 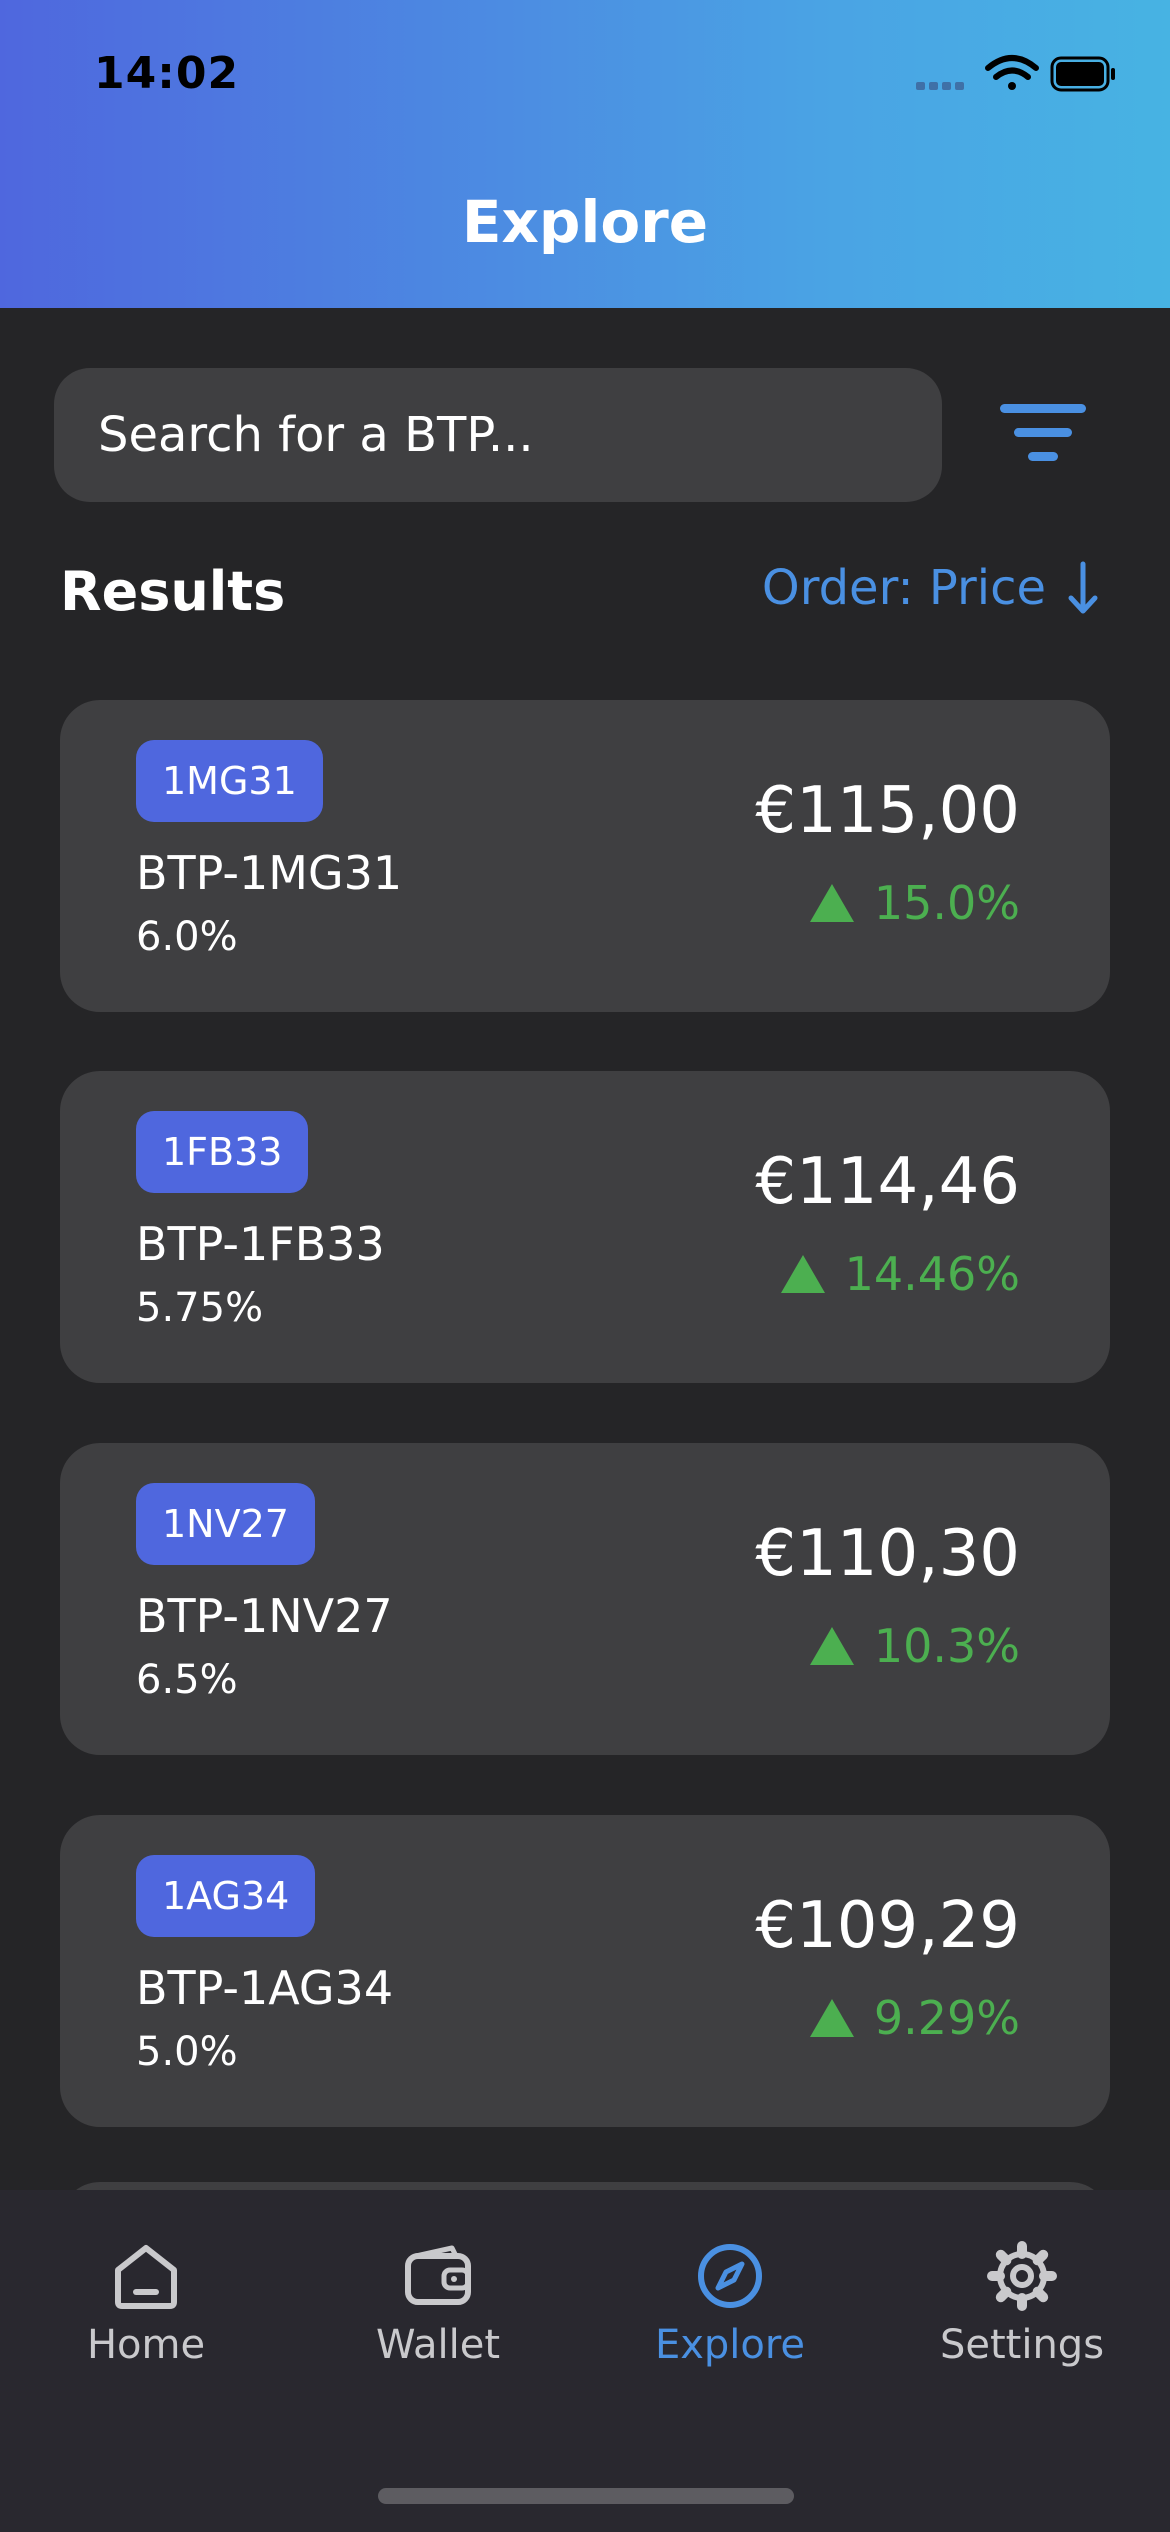 What do you see at coordinates (187, 937) in the screenshot?
I see `bond-yield: 6.0%` at bounding box center [187, 937].